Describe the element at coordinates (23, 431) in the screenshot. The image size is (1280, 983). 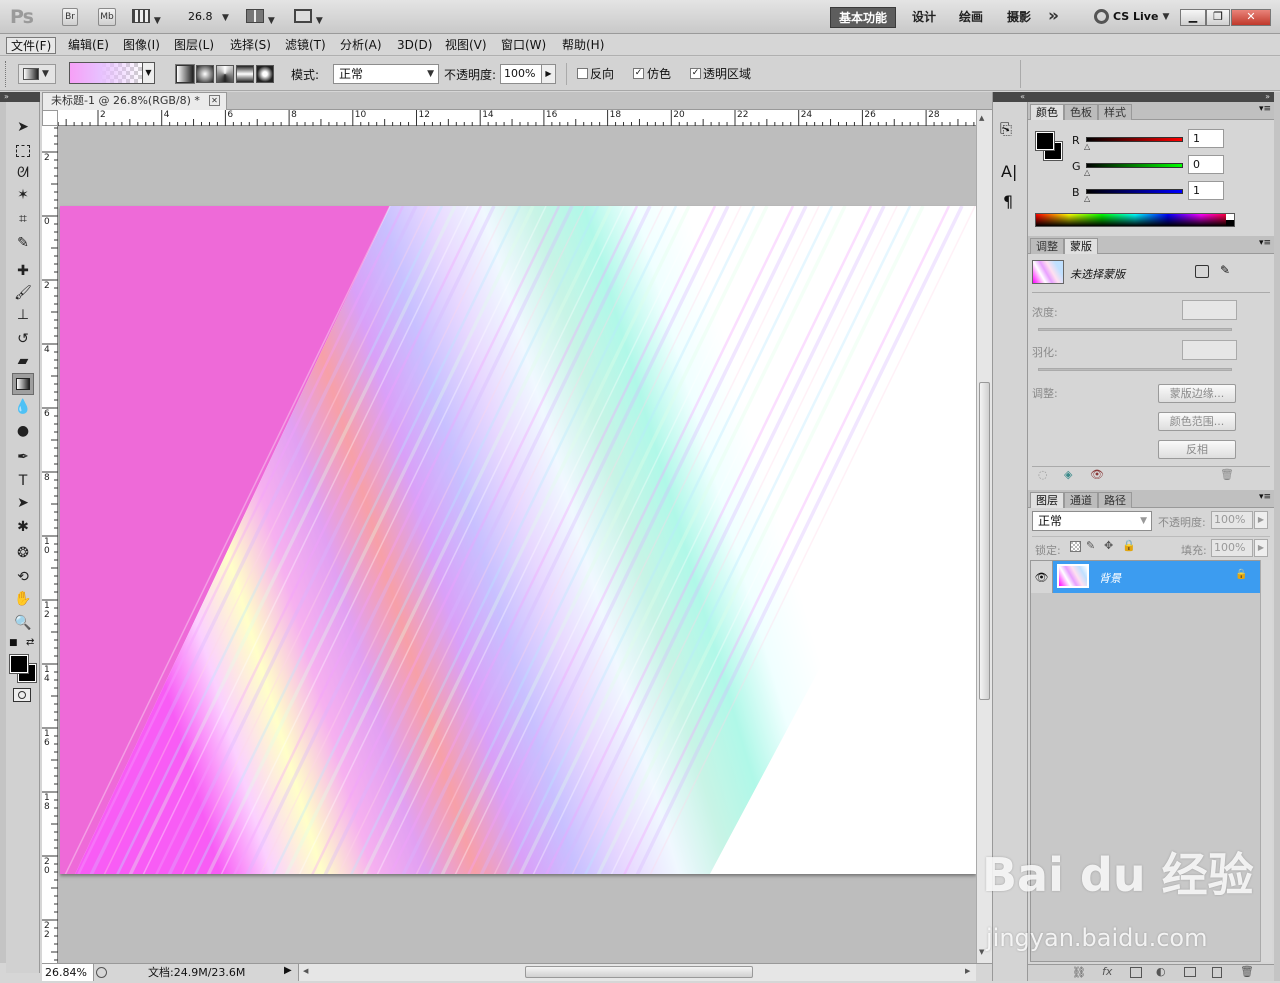
I see `dodge-tool-icon: ●` at that location.